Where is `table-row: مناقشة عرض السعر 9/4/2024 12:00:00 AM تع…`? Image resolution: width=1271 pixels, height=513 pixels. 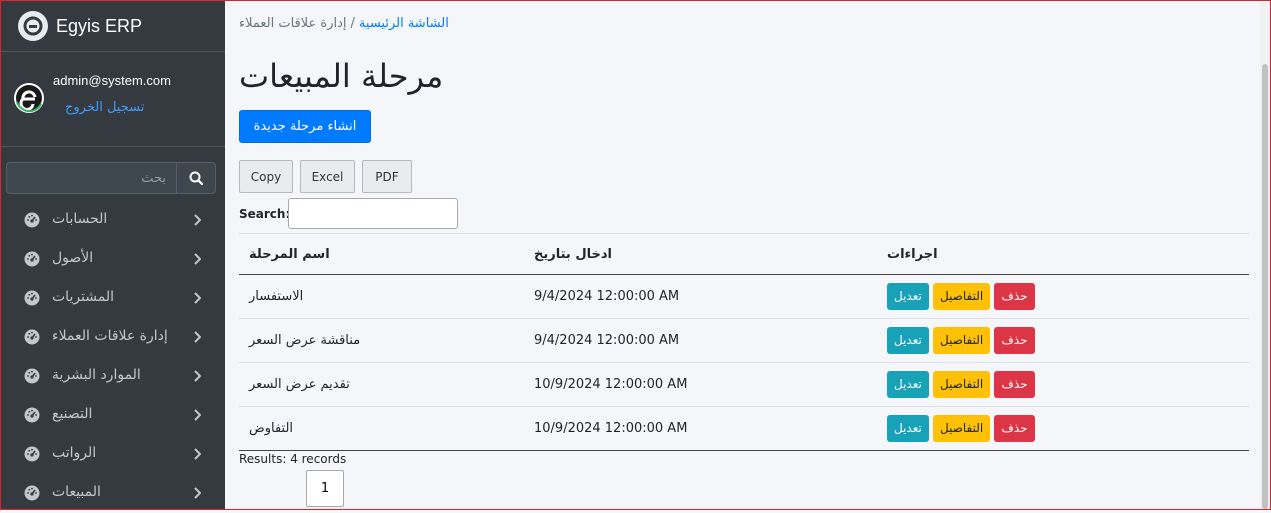
table-row: مناقشة عرض السعر 9/4/2024 12:00:00 AM تع… is located at coordinates (744, 340).